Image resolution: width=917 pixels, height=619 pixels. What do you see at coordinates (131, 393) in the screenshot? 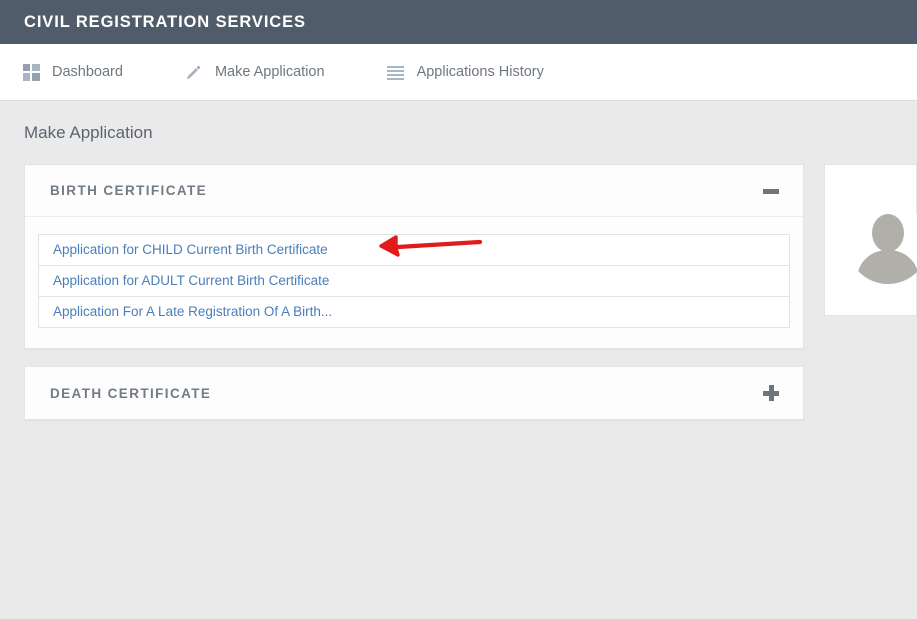
I see `panel-title-death-certificate: DEATH CERTIFICATE` at bounding box center [131, 393].